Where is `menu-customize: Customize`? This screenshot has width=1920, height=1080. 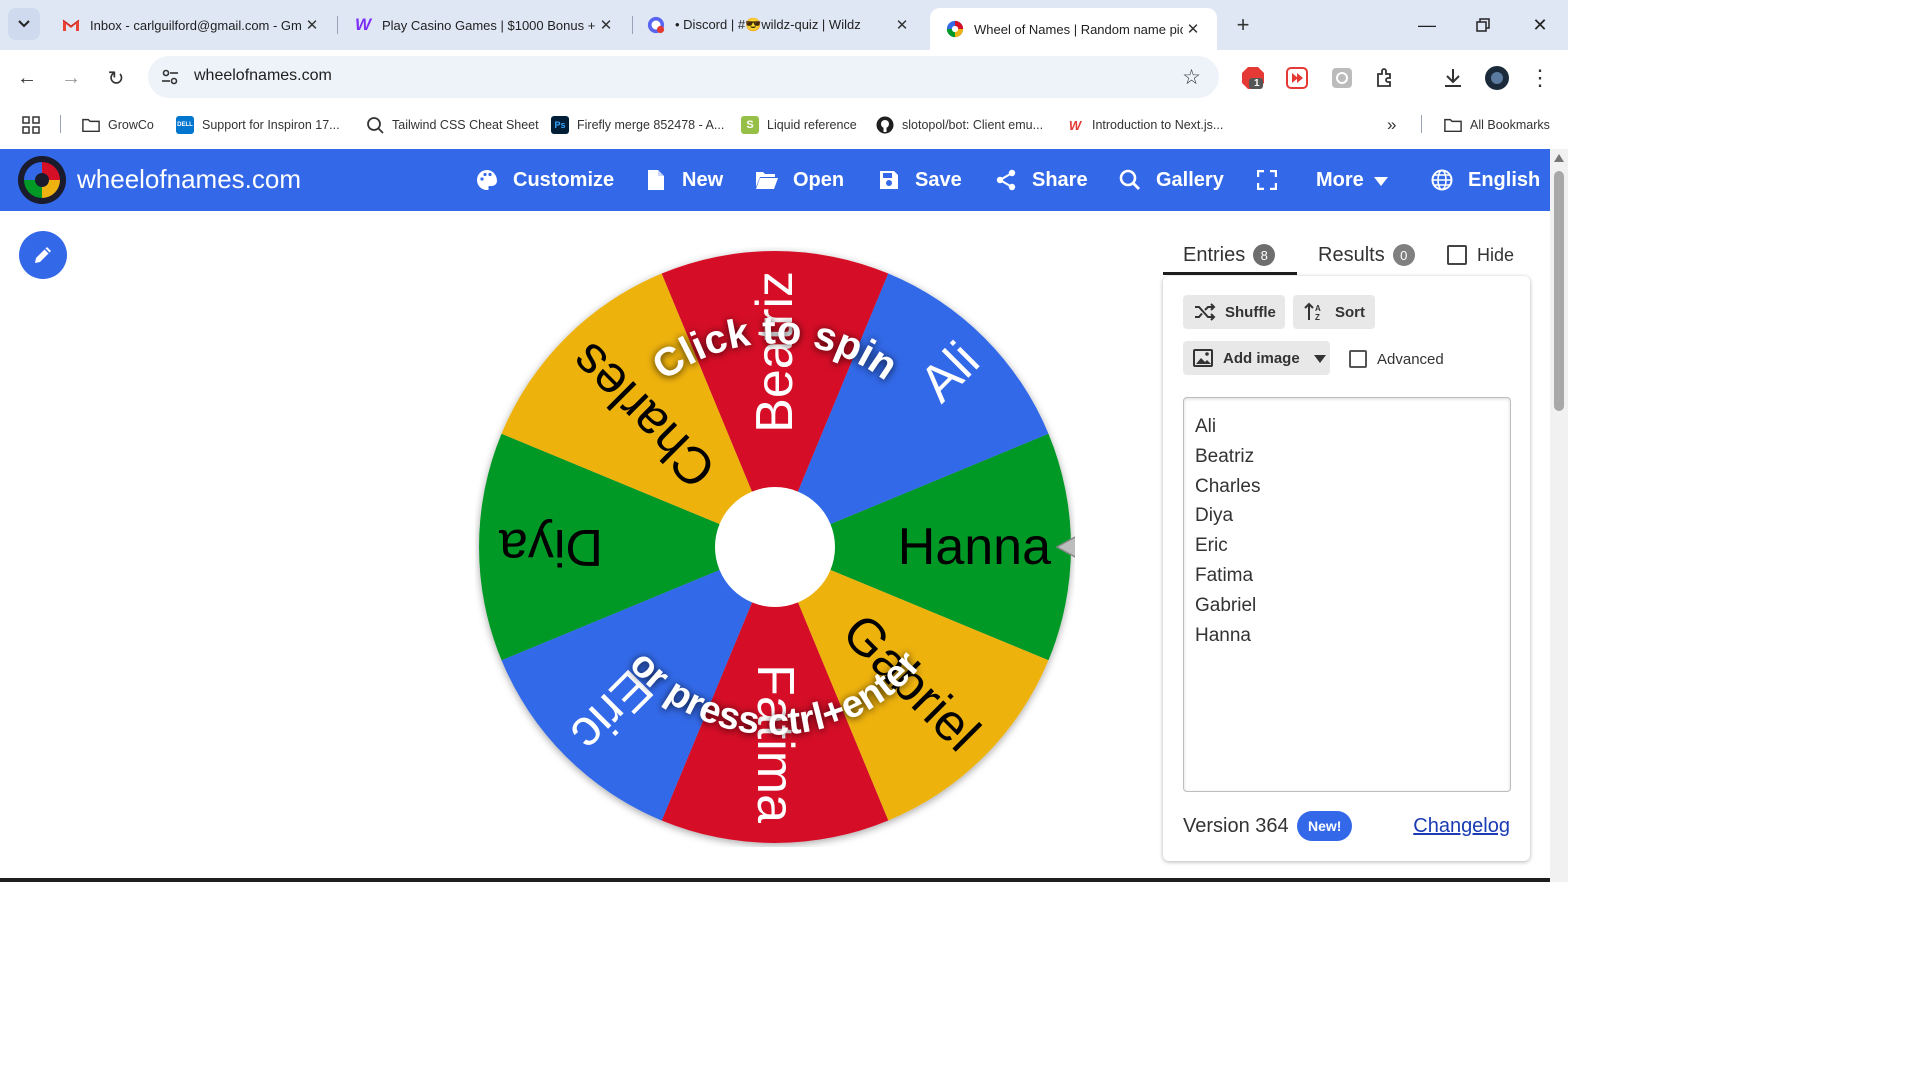
menu-customize: Customize is located at coordinates (544, 180).